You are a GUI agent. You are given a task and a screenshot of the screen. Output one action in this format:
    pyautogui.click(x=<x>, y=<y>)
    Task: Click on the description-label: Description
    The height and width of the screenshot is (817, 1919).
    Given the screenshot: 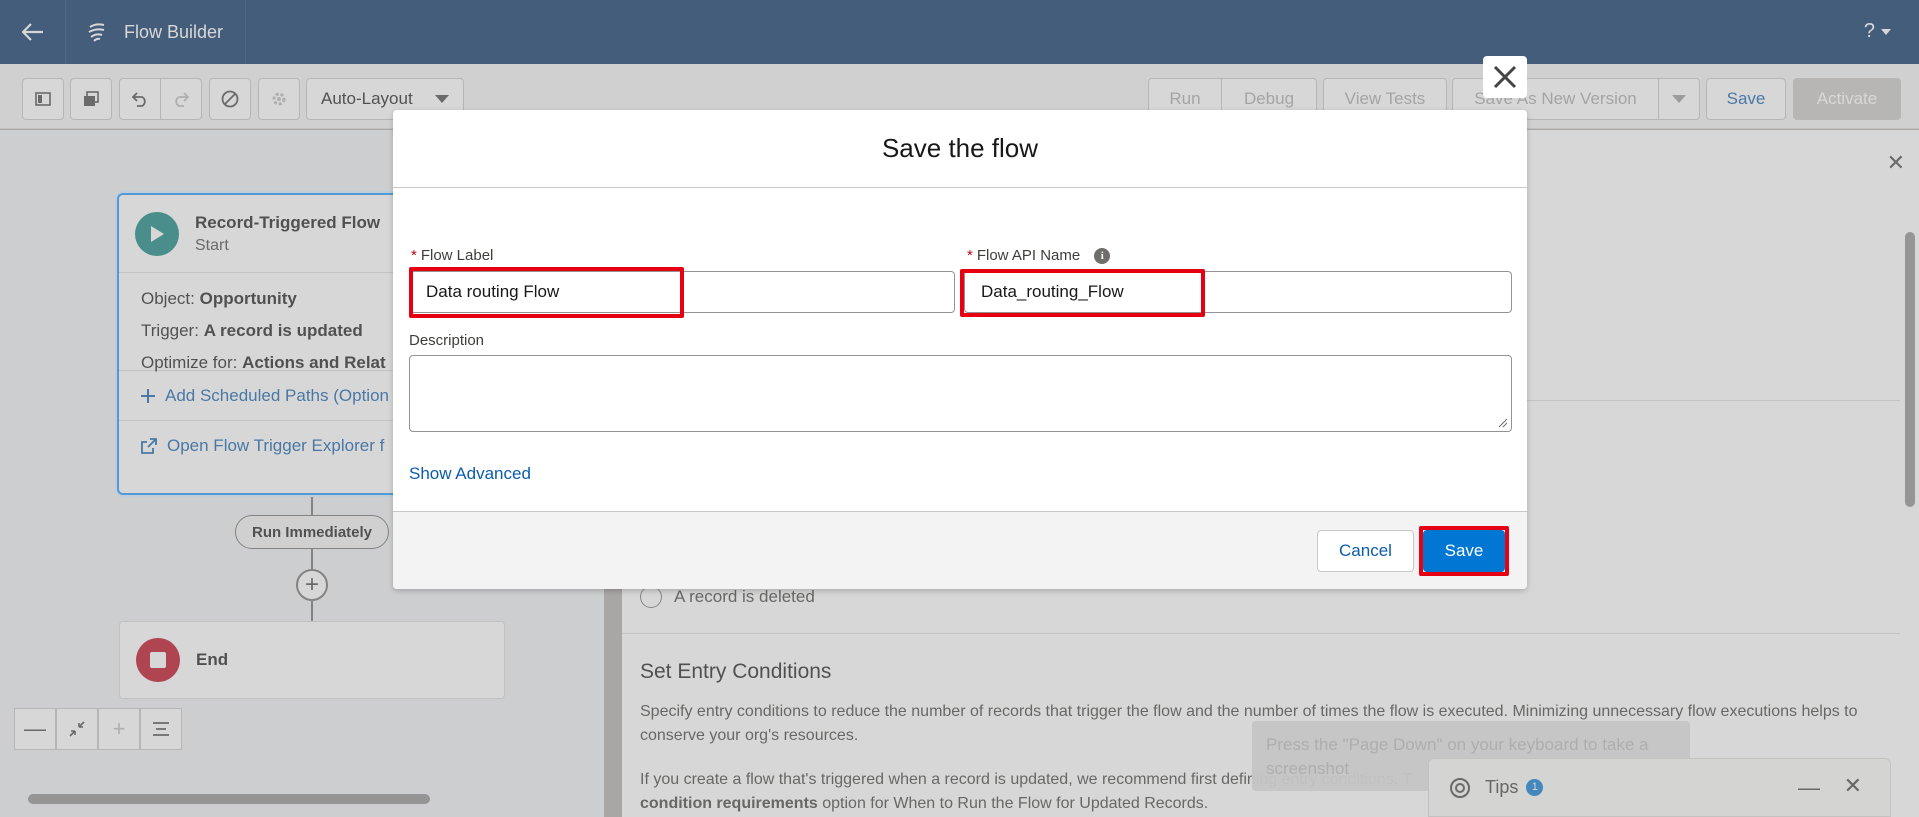 What is the action you would take?
    pyautogui.click(x=447, y=340)
    